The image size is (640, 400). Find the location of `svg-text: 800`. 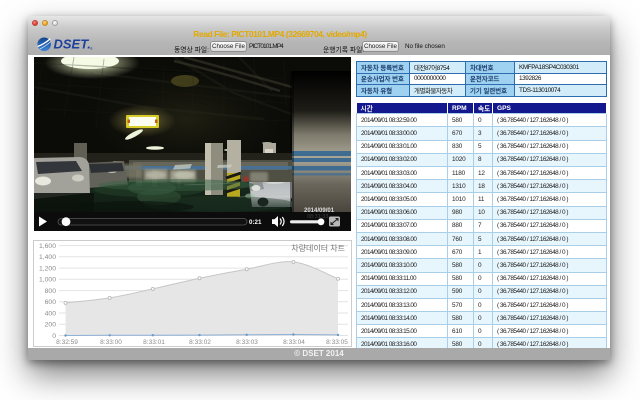

svg-text: 800 is located at coordinates (51, 291).